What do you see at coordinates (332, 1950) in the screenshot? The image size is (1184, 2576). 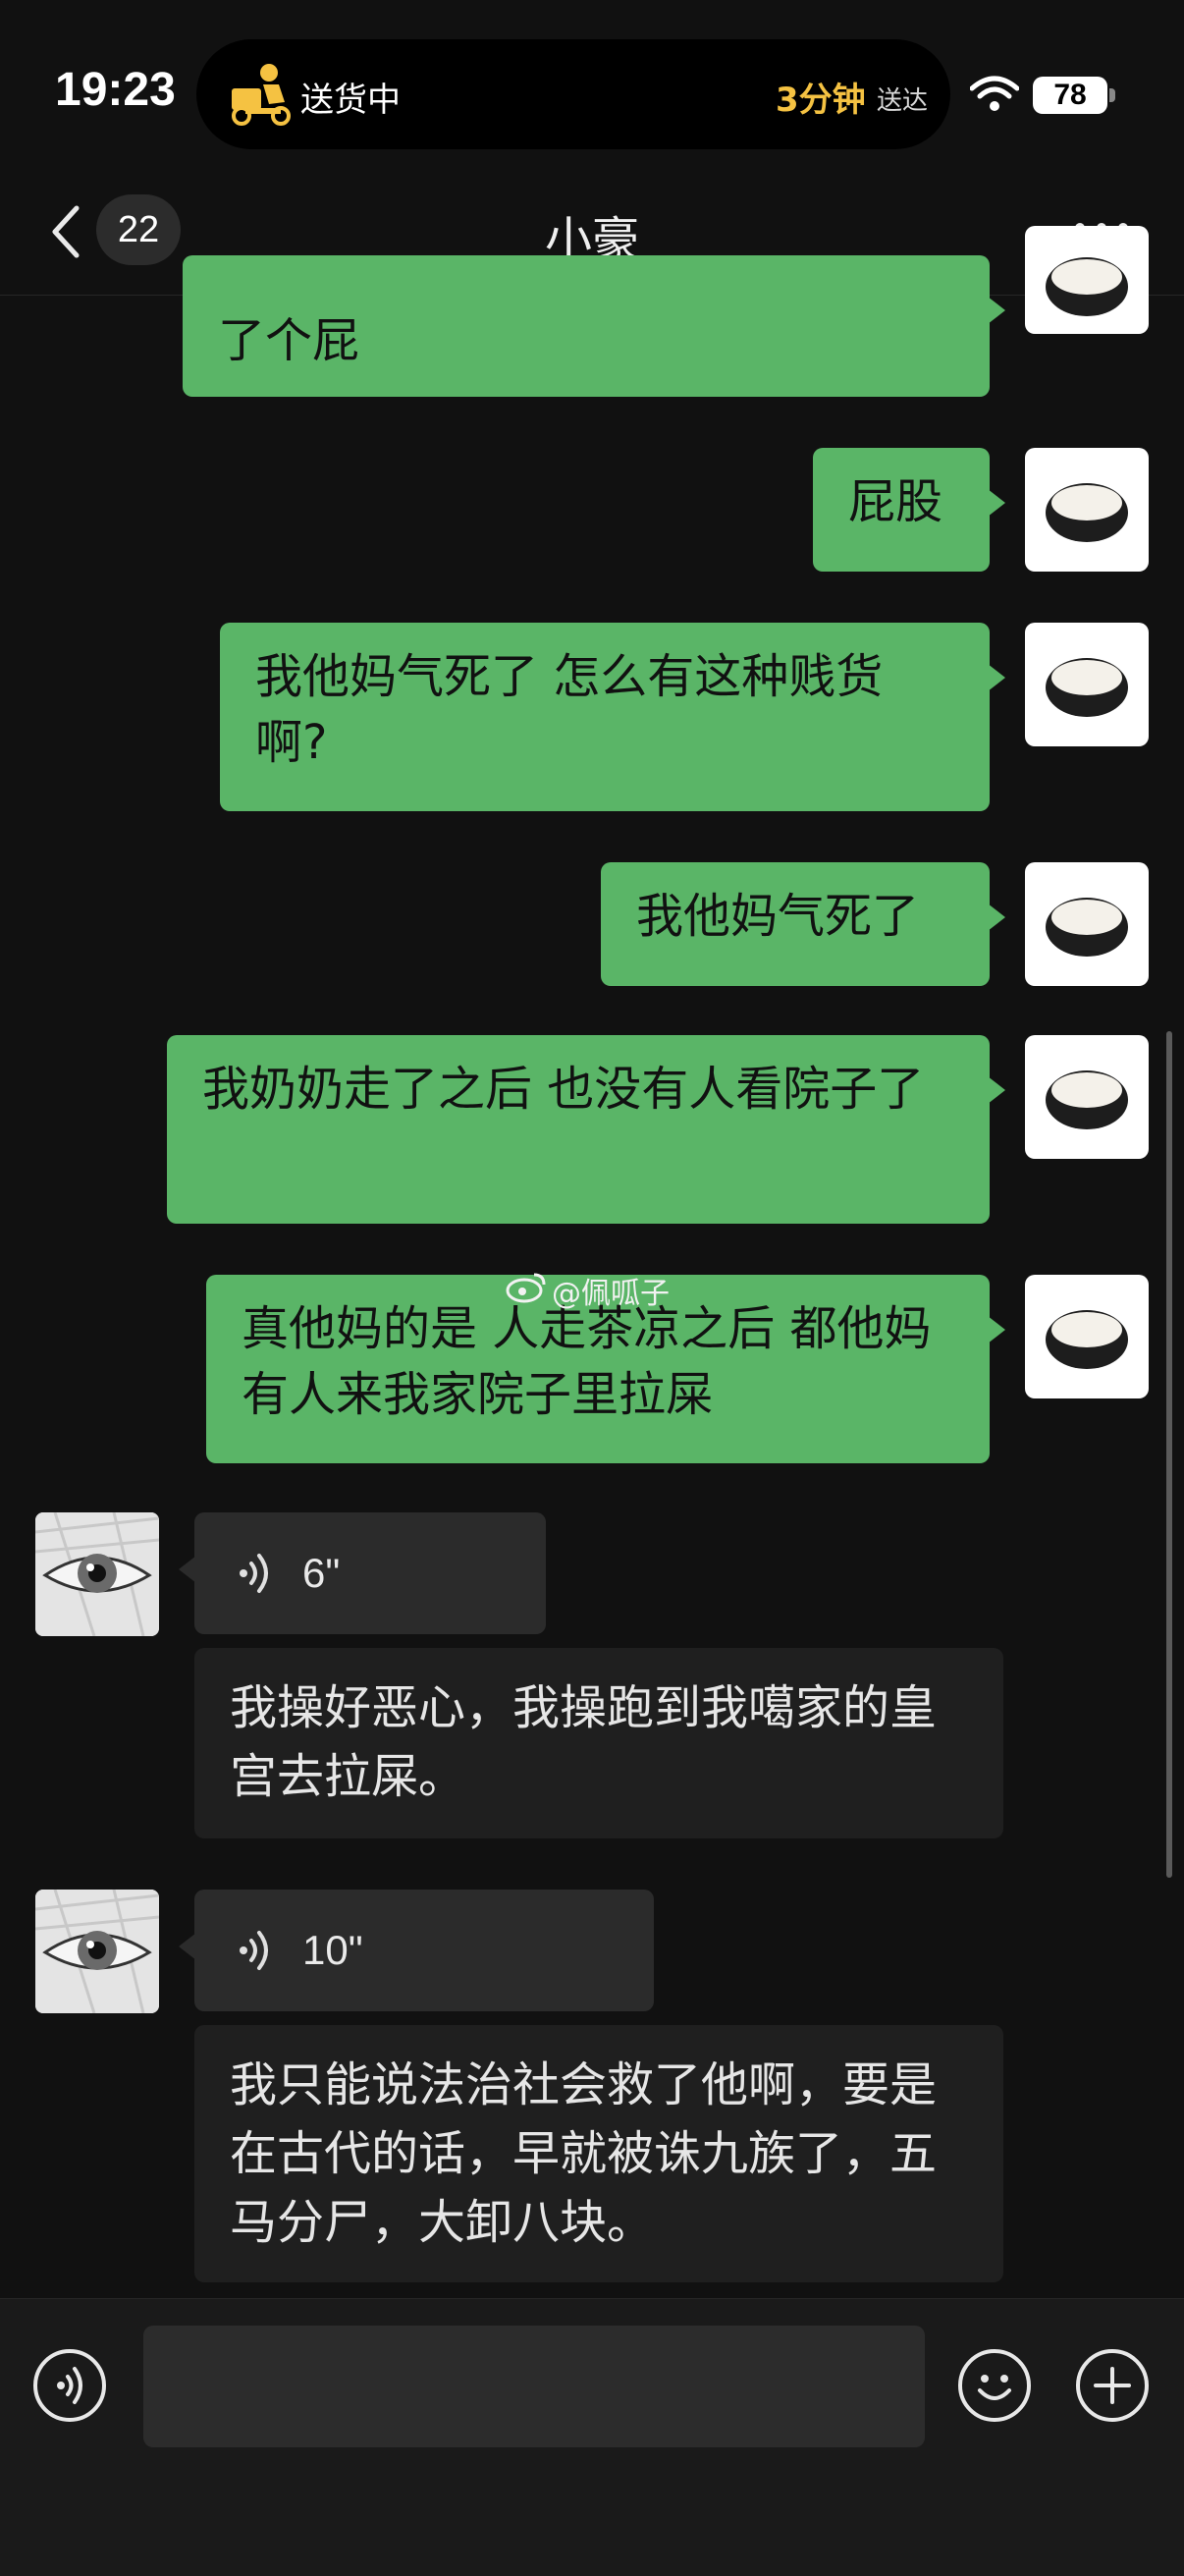 I see `voice-duration: 10"` at bounding box center [332, 1950].